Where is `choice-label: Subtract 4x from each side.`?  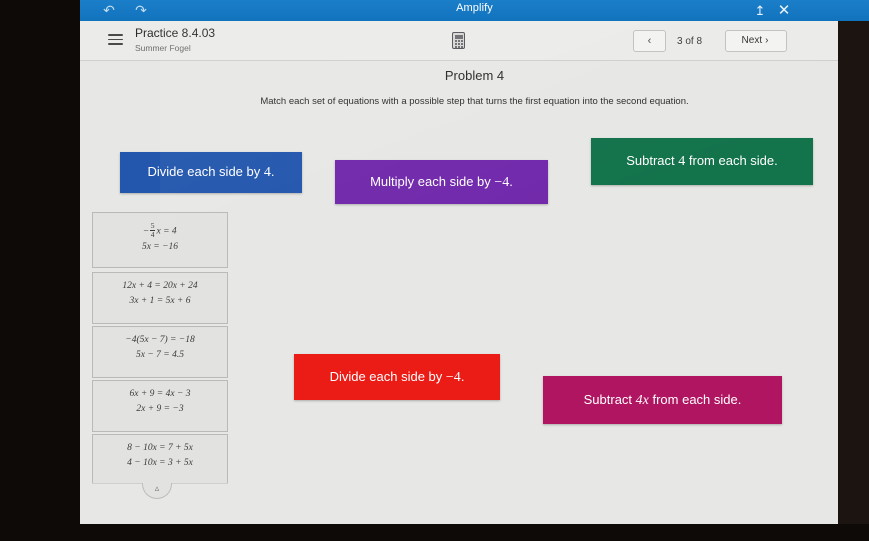 choice-label: Subtract 4x from each side. is located at coordinates (663, 400).